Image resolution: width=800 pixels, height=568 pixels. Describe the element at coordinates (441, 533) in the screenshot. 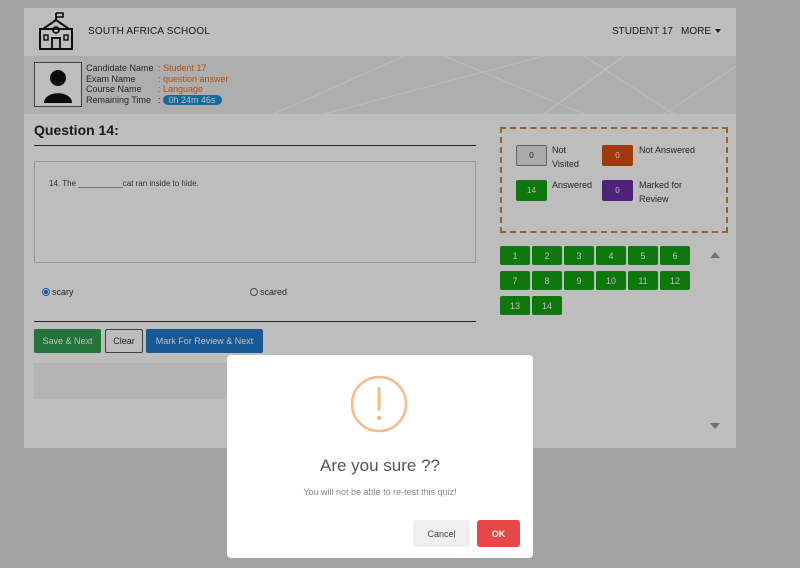

I see `cancel-button: Cancel` at that location.